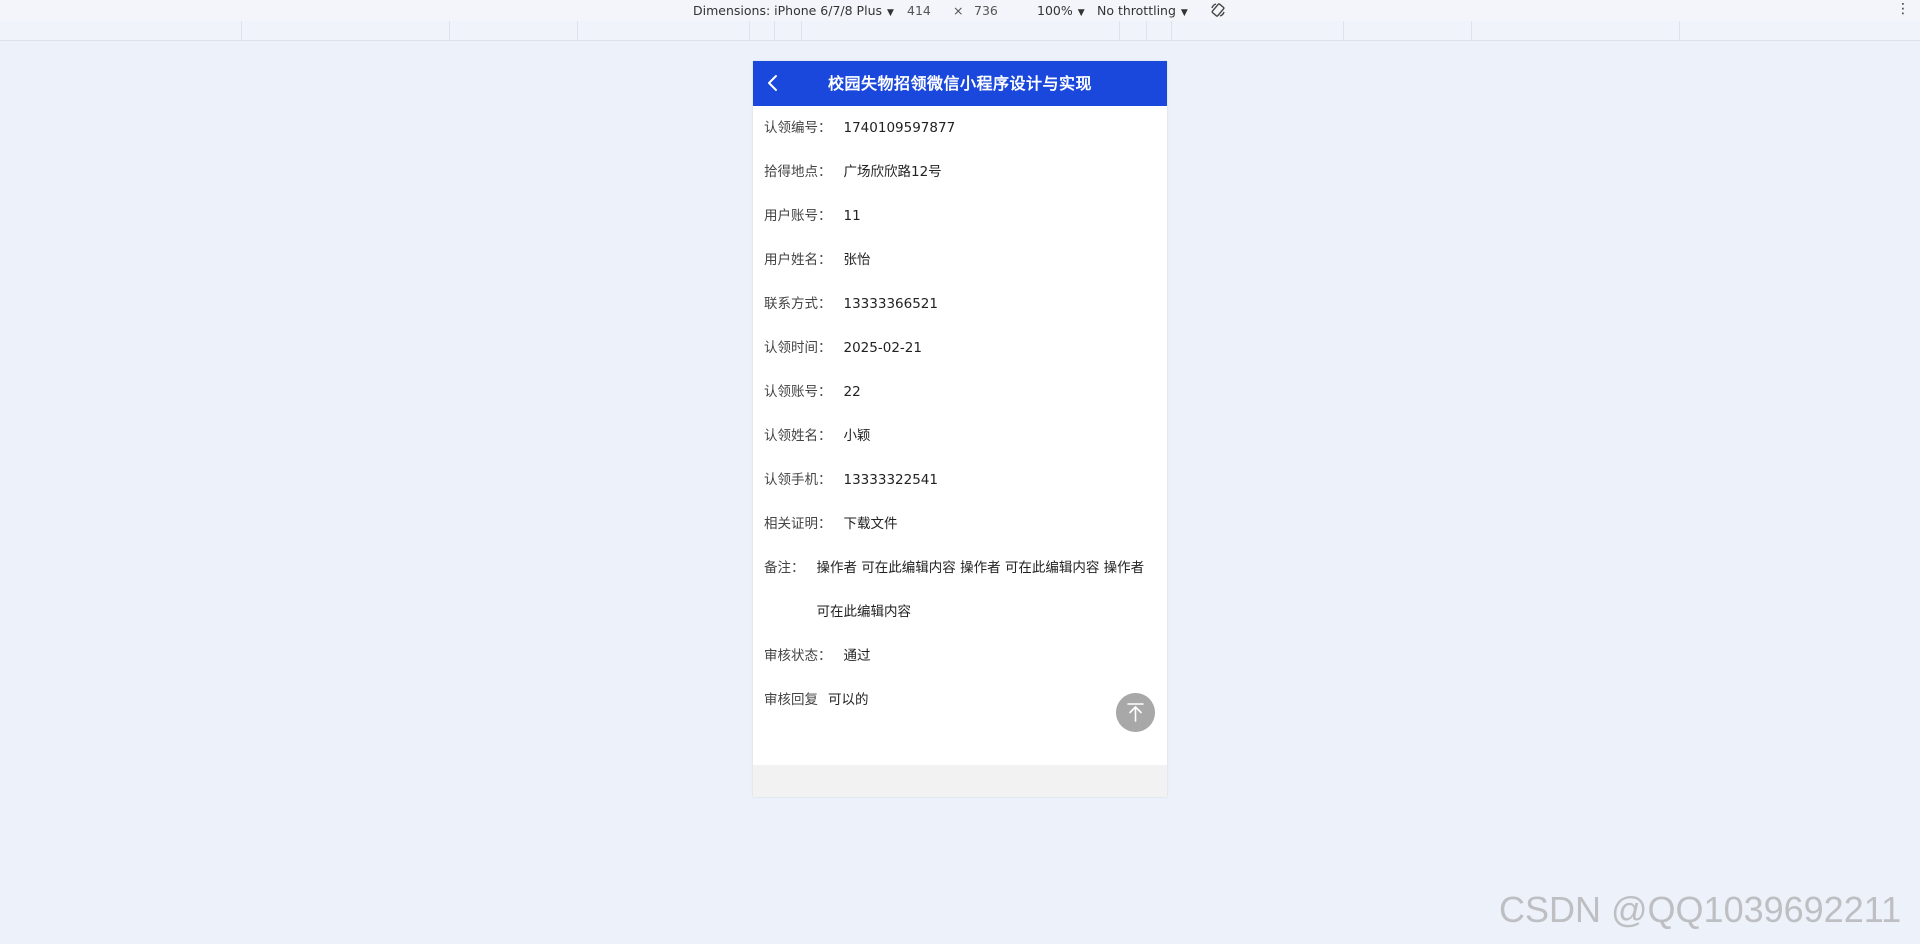 This screenshot has width=1920, height=944. I want to click on detail-label: 备注：, so click(784, 568).